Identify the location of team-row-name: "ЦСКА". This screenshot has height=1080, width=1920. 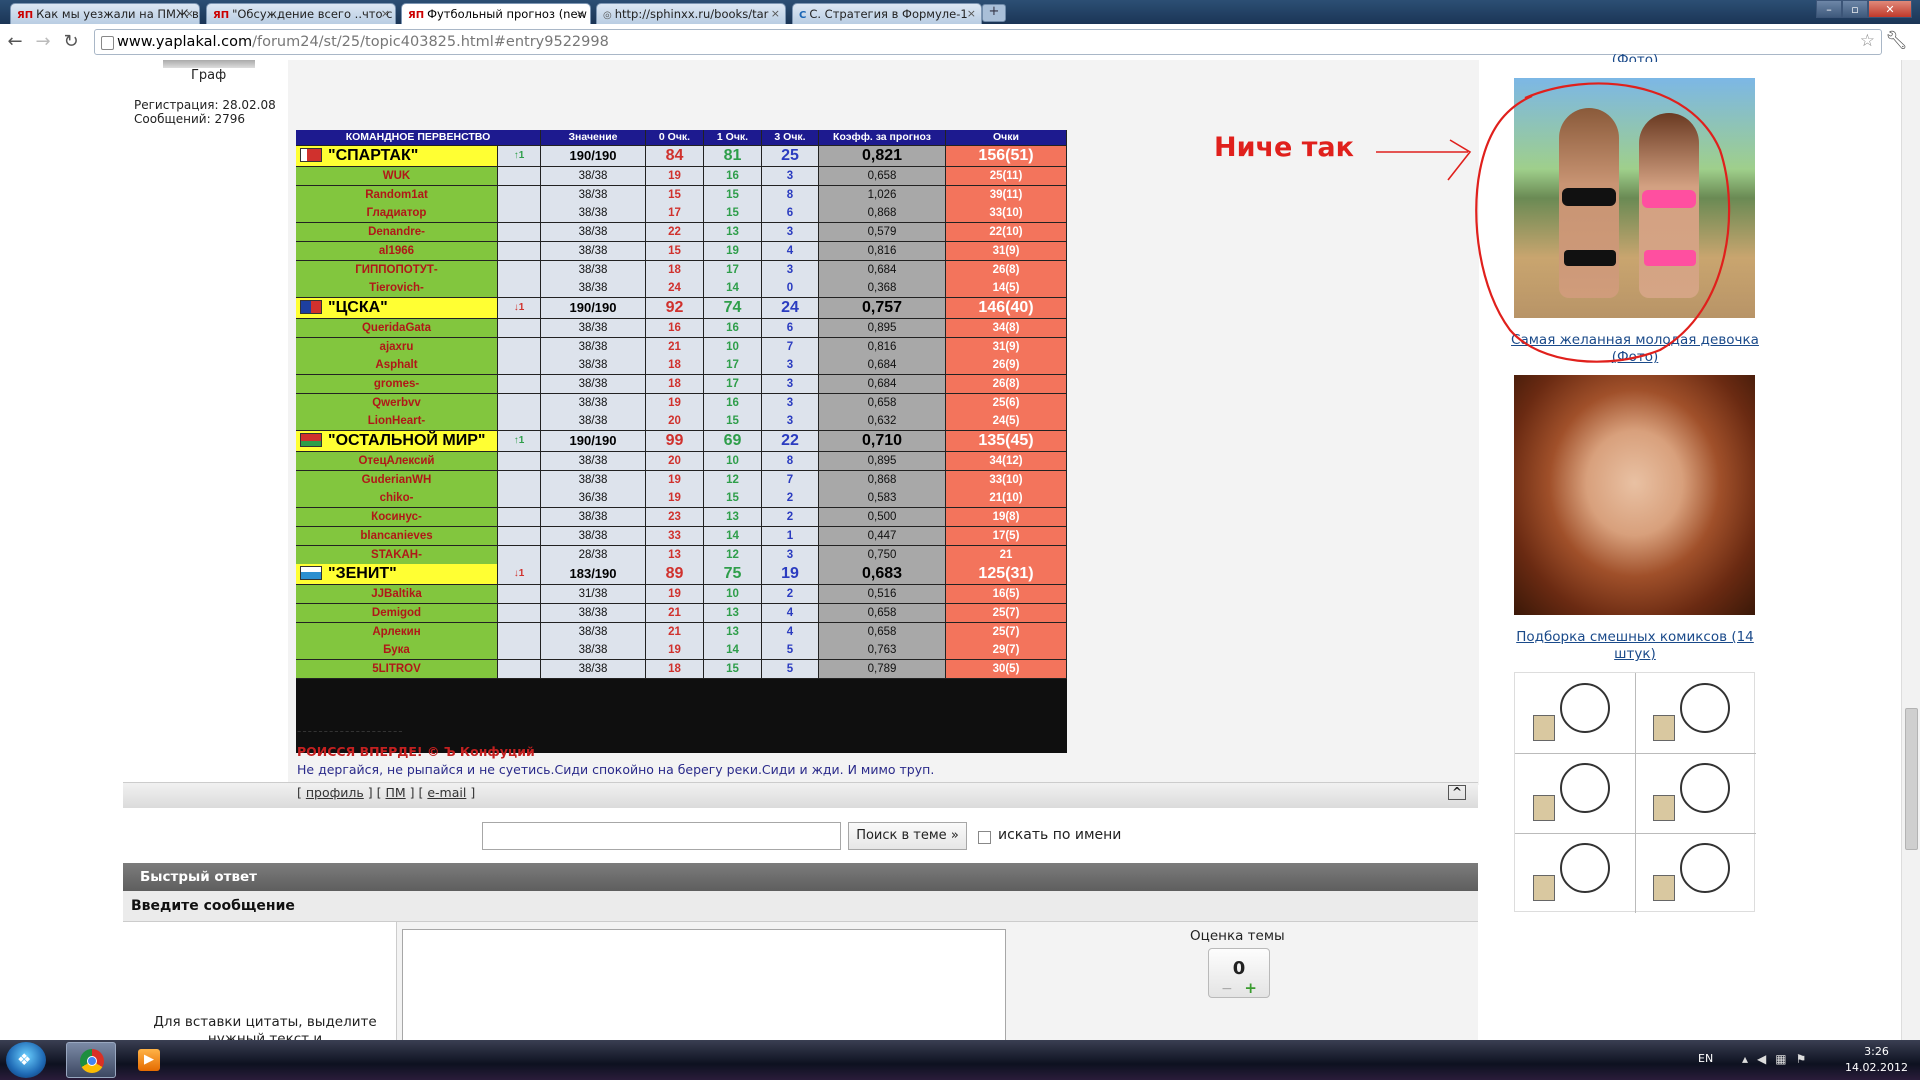
(397, 308).